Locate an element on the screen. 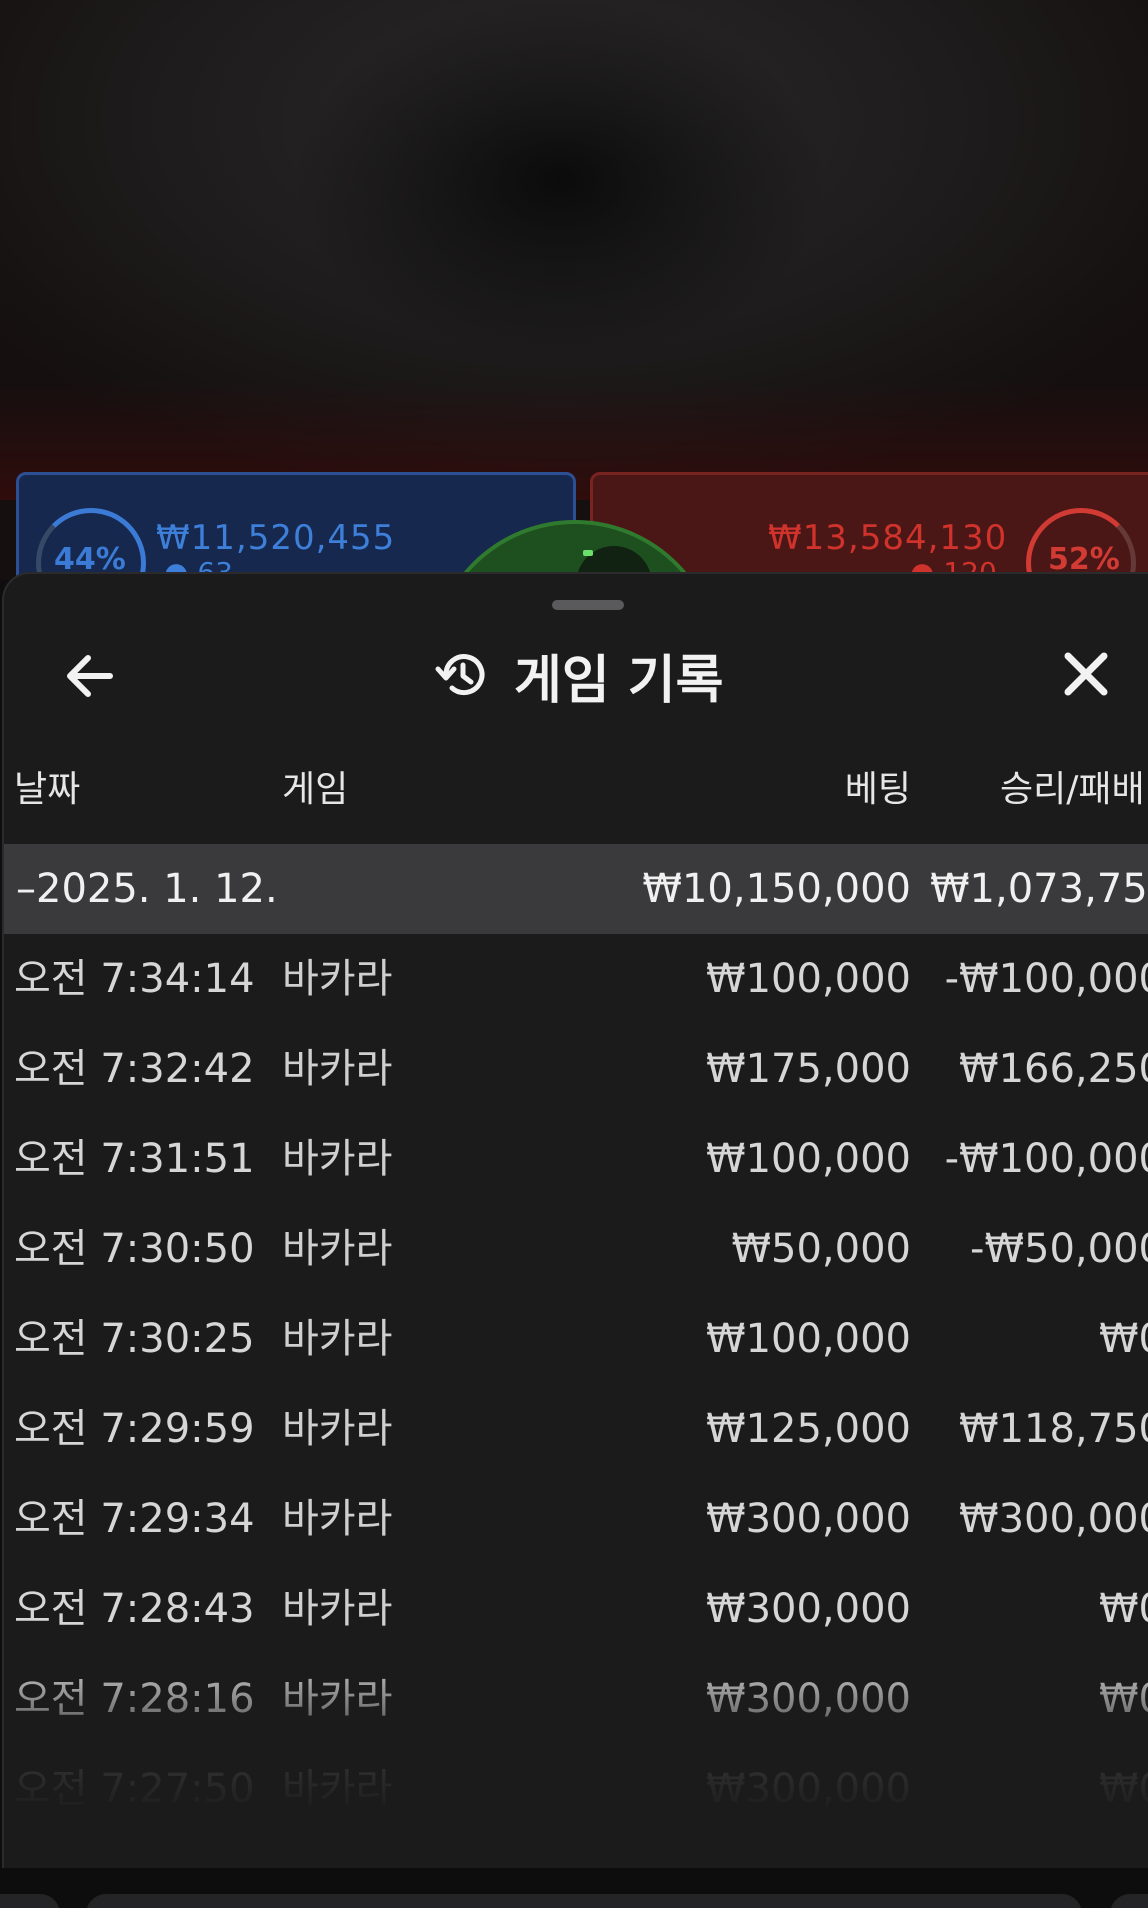 Image resolution: width=1148 pixels, height=1908 pixels. row-time: 오전 7:34:14 is located at coordinates (134, 979).